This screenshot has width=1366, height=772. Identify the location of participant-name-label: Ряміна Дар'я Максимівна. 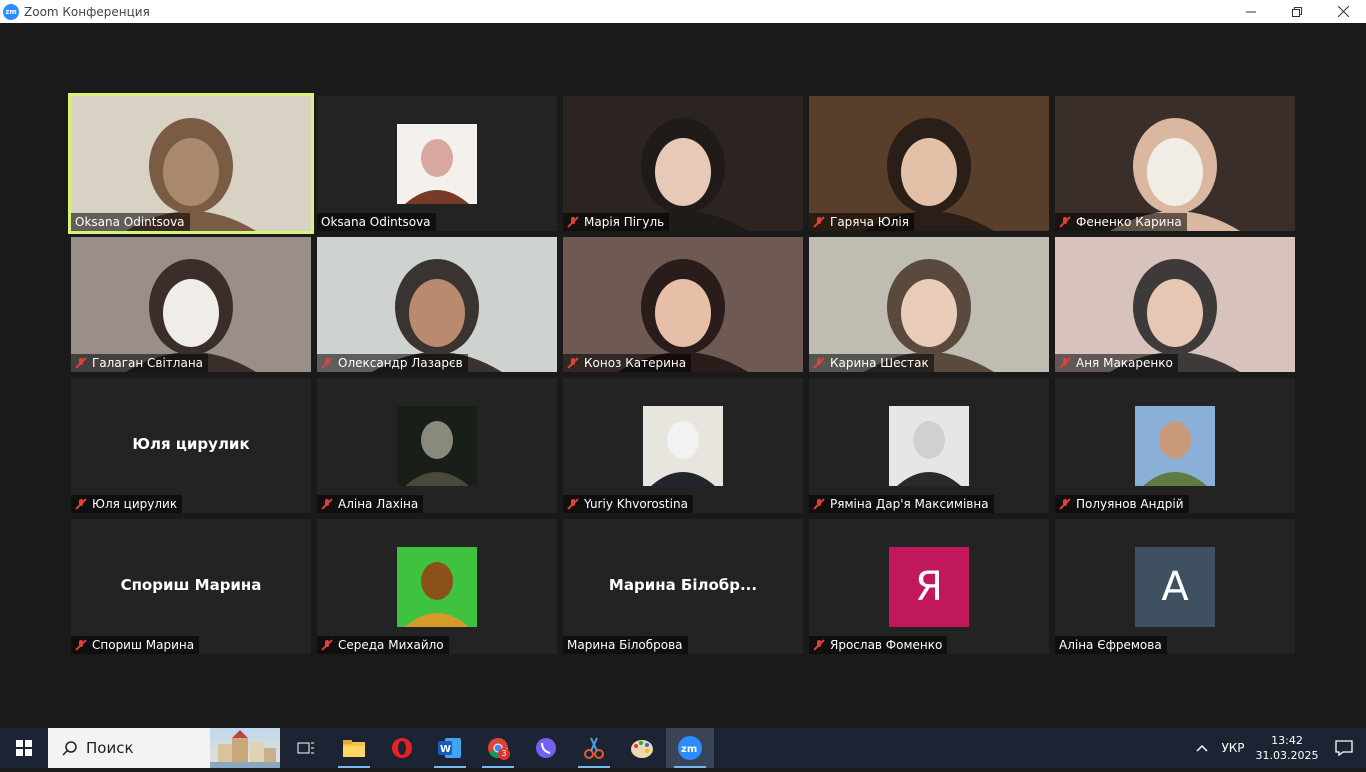
(901, 504).